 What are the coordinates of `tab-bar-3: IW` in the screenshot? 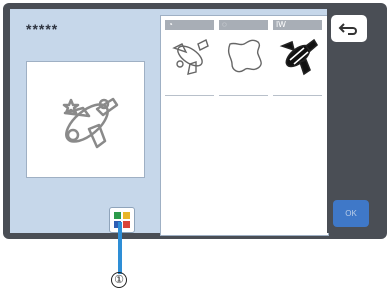 It's located at (297, 25).